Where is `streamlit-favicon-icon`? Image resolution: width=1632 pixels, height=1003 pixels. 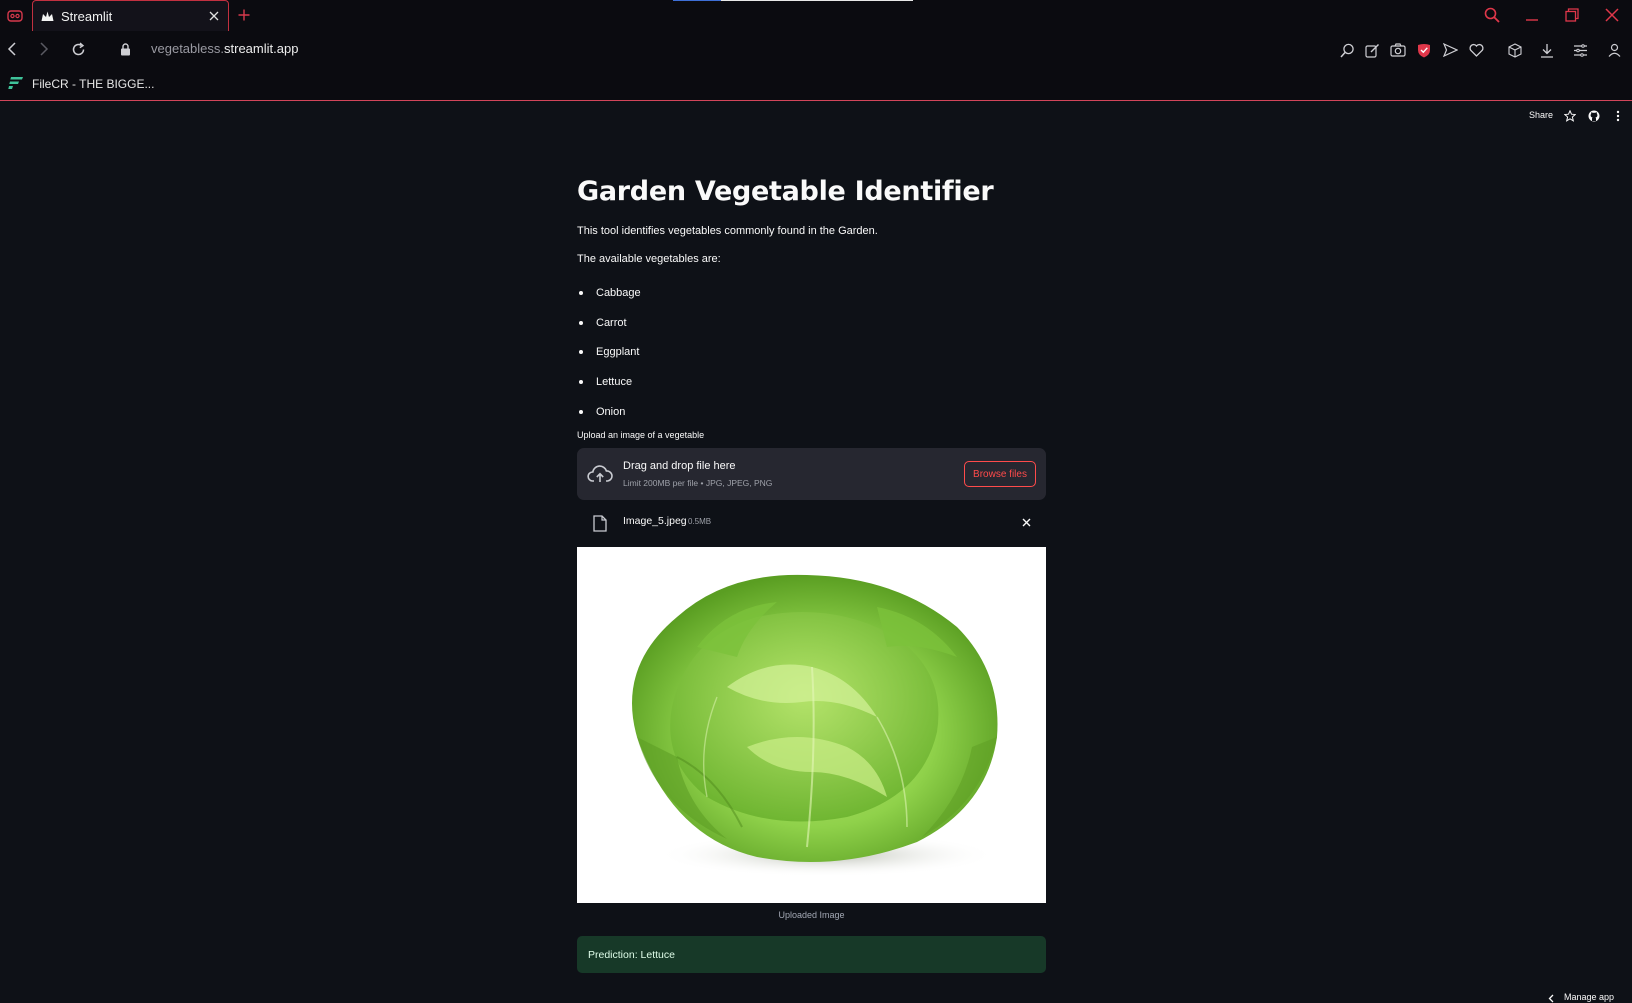 streamlit-favicon-icon is located at coordinates (47, 16).